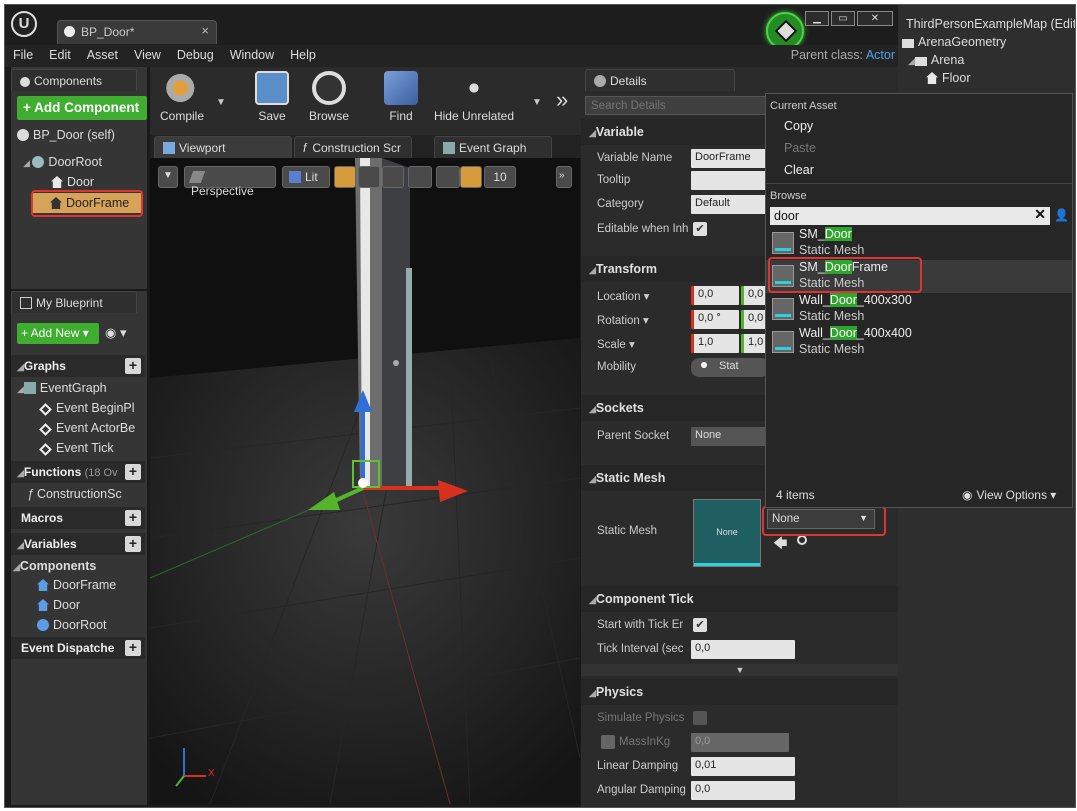  Describe the element at coordinates (78, 366) in the screenshot. I see `section-graphs: ◢Graphs +` at that location.